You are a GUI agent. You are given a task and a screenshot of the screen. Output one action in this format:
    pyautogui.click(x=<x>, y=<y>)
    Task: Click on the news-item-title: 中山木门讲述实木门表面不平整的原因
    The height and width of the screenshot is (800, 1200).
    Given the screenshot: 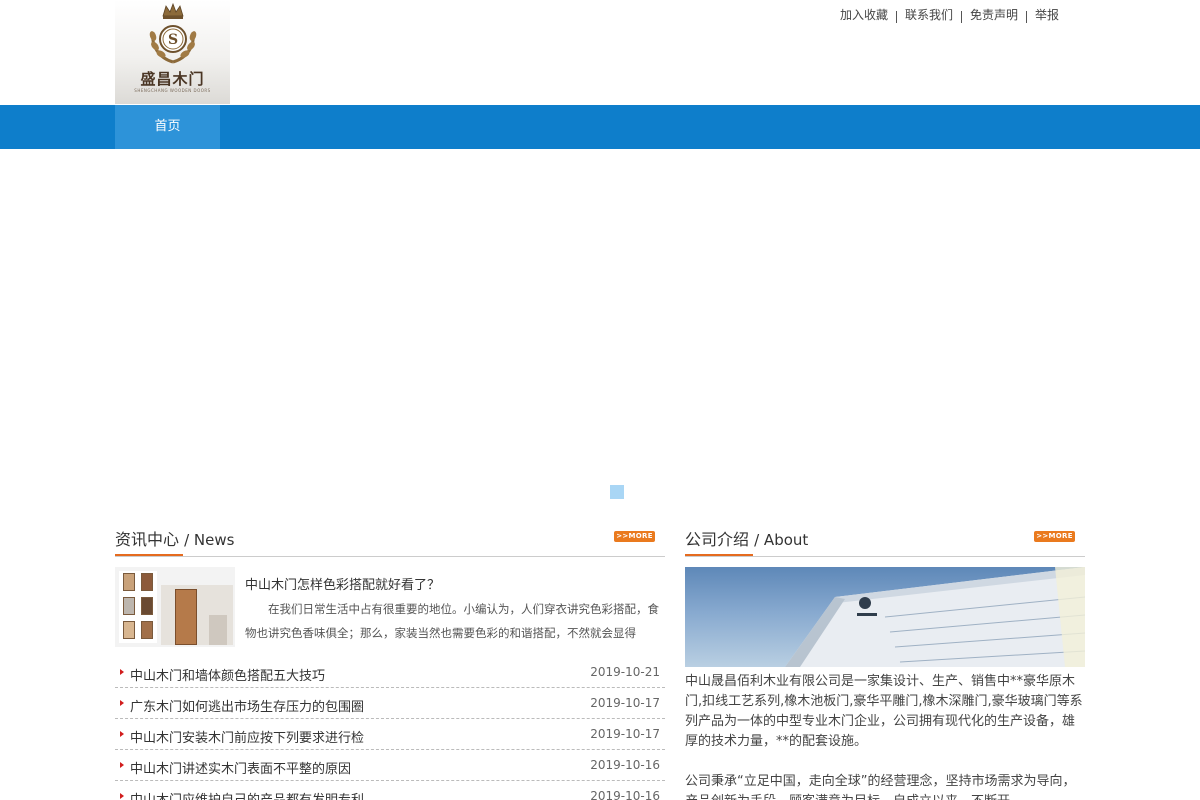 What is the action you would take?
    pyautogui.click(x=240, y=767)
    